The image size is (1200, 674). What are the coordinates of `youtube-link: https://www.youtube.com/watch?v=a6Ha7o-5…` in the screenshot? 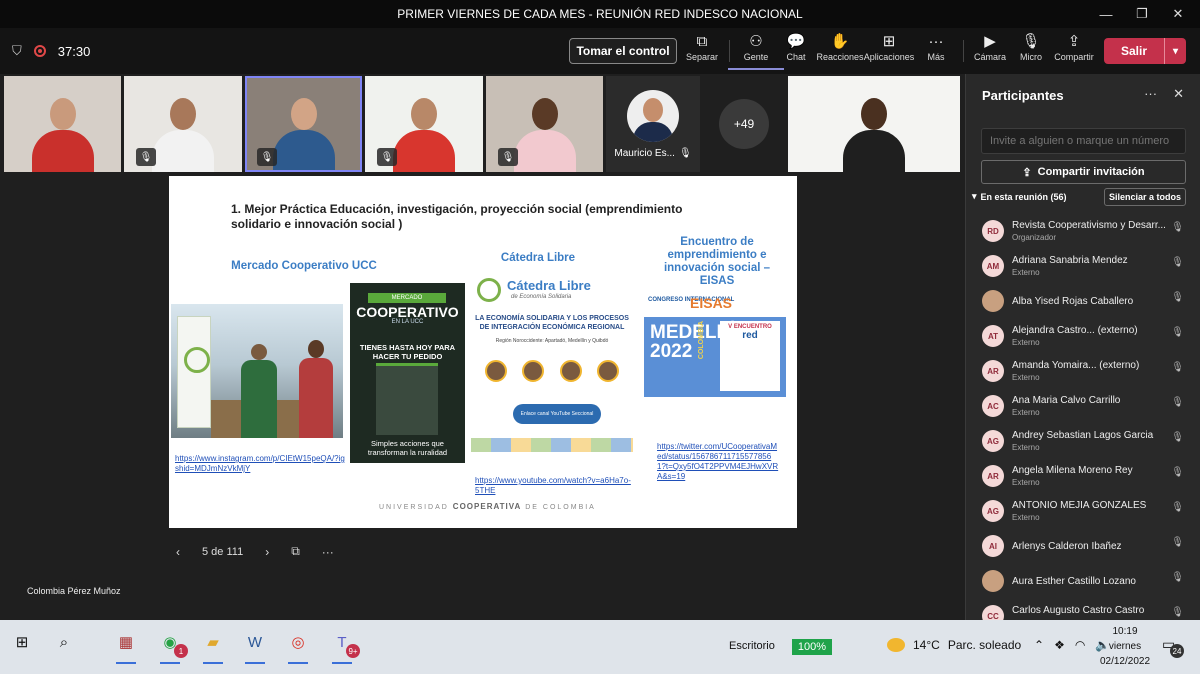 It's located at (555, 486).